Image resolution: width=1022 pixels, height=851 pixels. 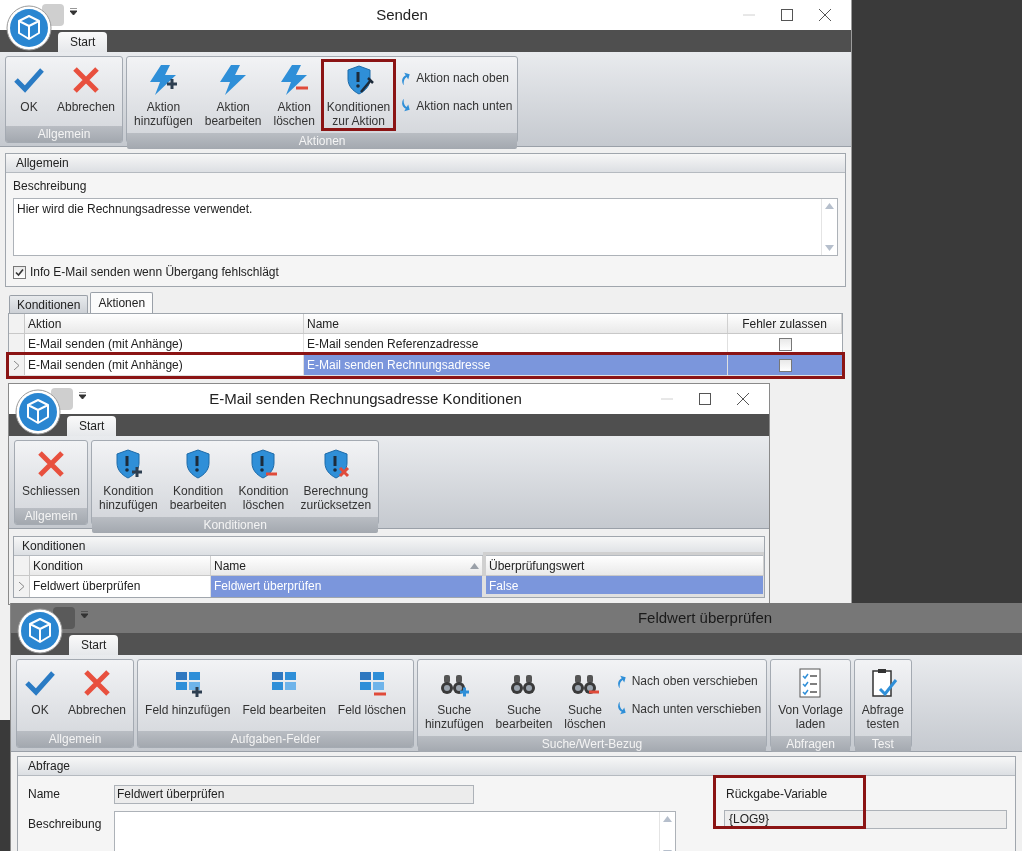 I want to click on ribbon-button: Schliessen, so click(x=51, y=474).